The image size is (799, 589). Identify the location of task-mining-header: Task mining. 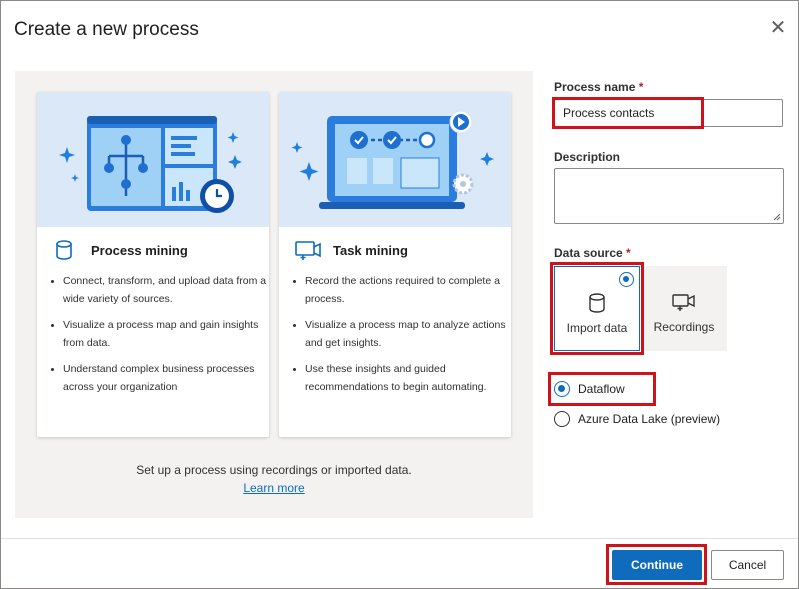
(351, 250).